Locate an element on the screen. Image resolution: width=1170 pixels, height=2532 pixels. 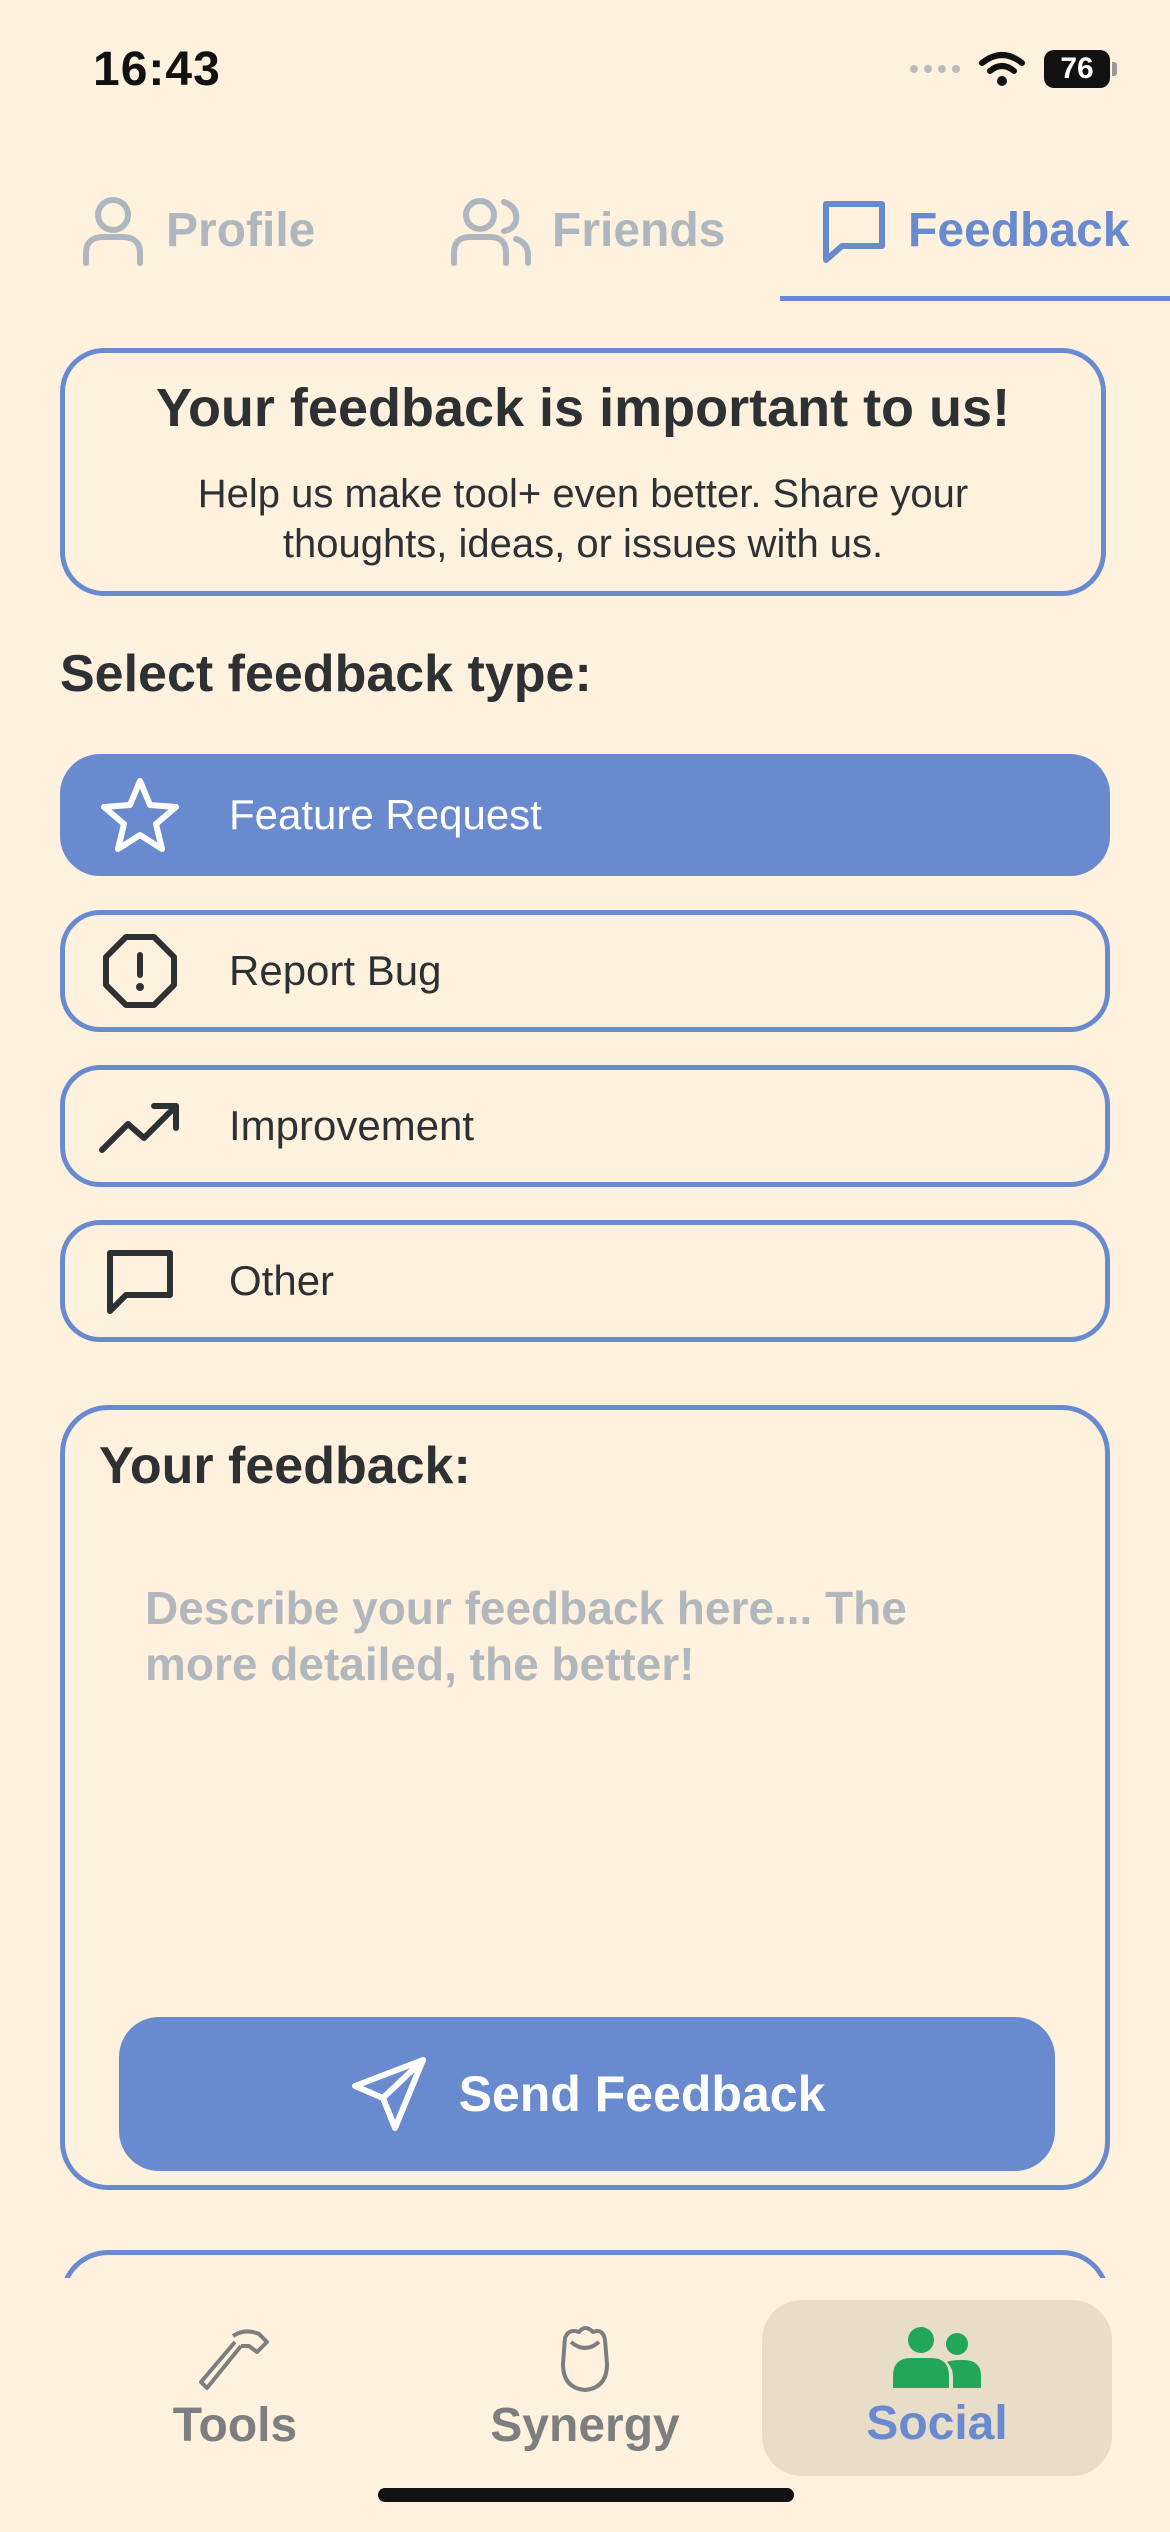
nav-synergy: Synergy is located at coordinates (585, 2388).